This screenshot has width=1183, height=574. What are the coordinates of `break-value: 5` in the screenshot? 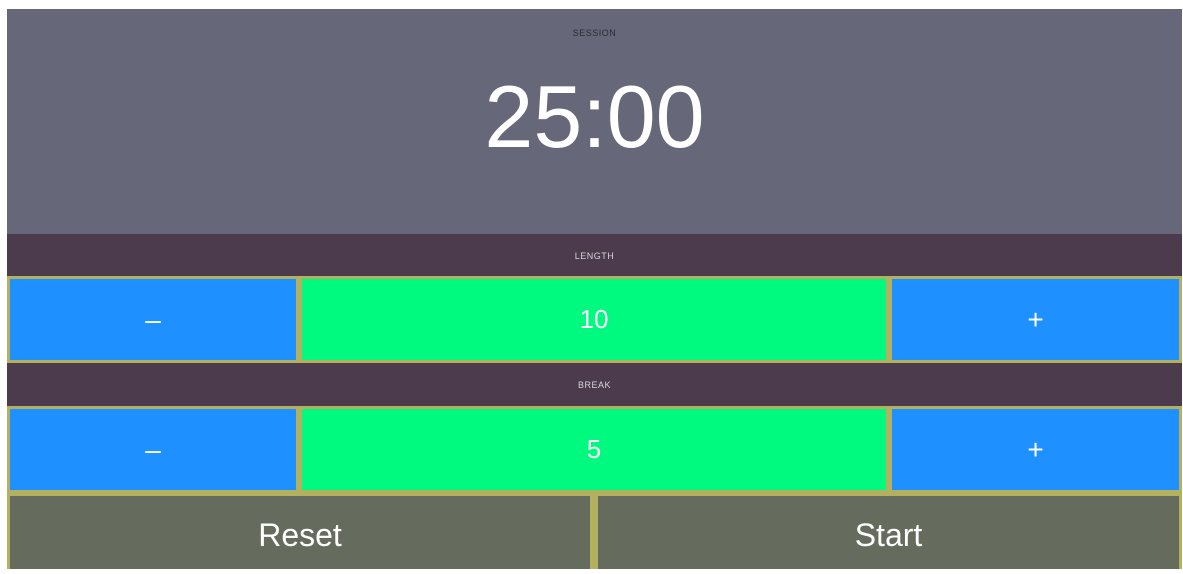 It's located at (594, 449).